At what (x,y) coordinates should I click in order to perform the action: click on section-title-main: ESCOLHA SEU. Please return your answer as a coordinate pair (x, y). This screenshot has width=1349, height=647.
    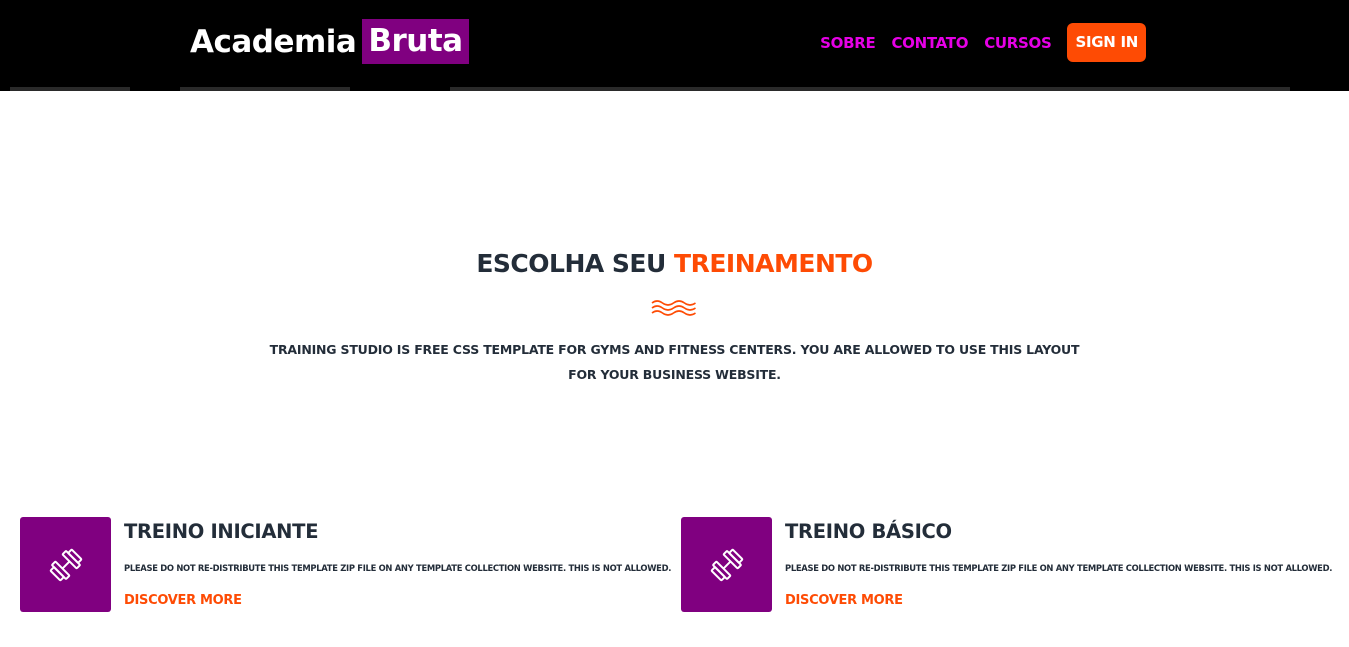
    Looking at the image, I should click on (571, 263).